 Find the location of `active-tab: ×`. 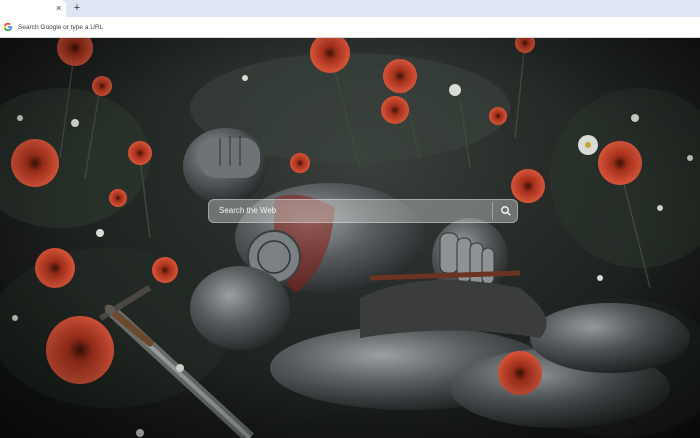

active-tab: × is located at coordinates (33, 8).